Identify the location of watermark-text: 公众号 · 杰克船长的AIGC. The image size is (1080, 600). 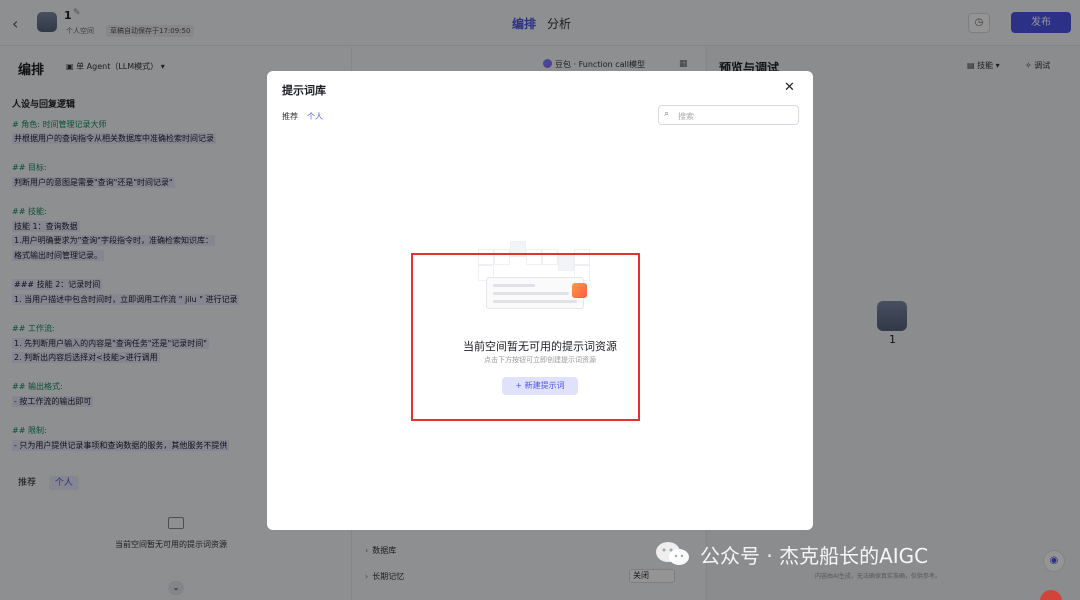
(814, 556).